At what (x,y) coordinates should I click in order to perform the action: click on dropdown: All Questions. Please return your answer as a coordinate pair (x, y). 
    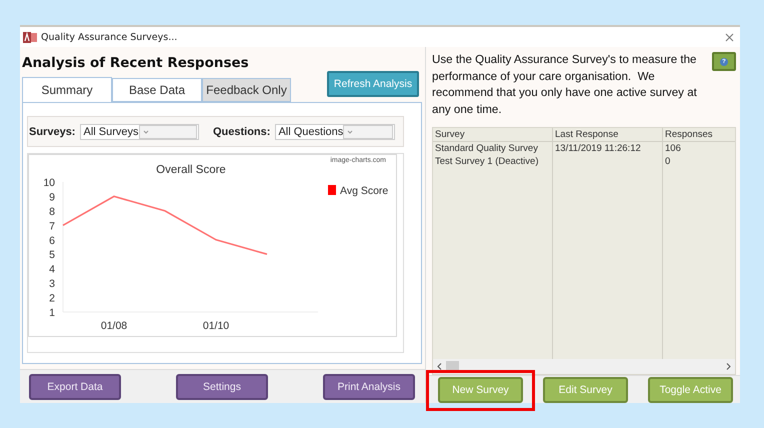
    Looking at the image, I should click on (335, 132).